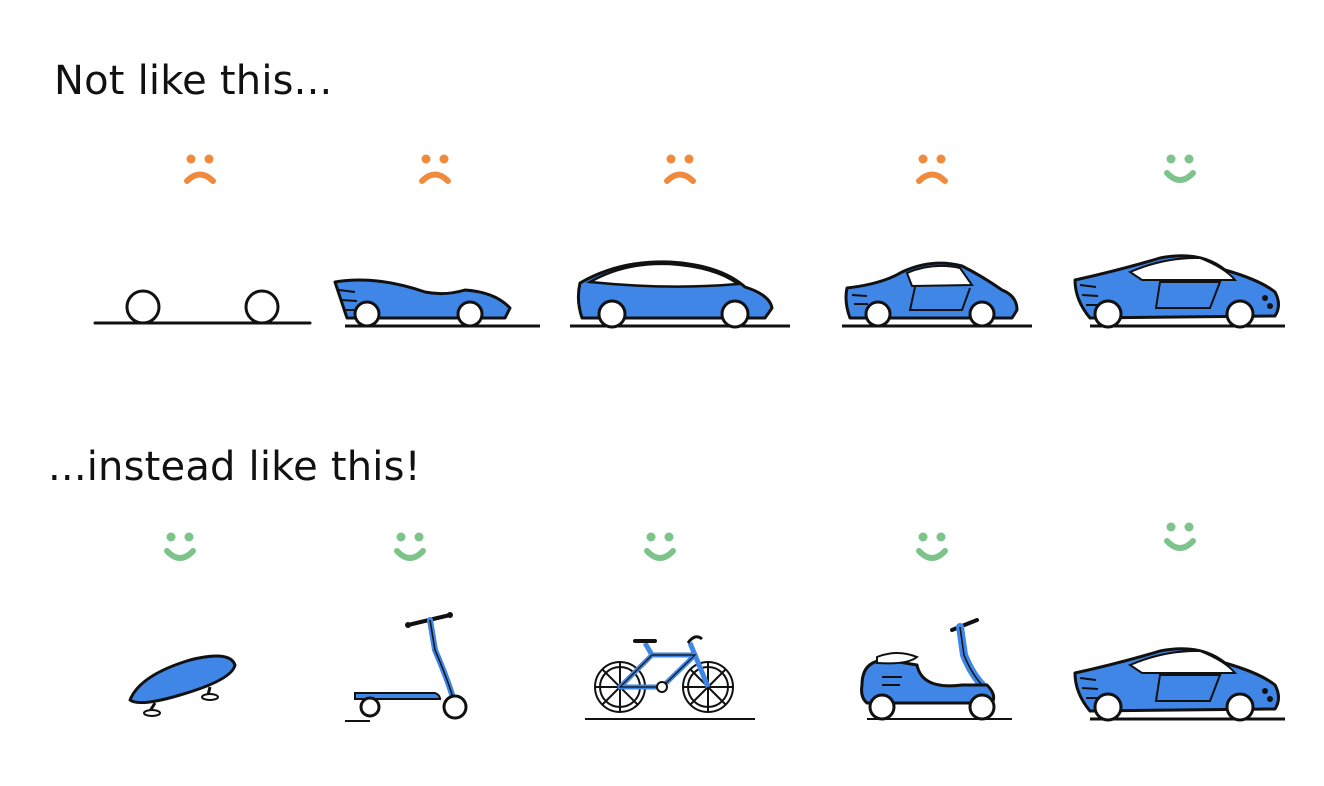 Image resolution: width=1324 pixels, height=786 pixels. What do you see at coordinates (936, 669) in the screenshot?
I see `motor-scooter-drawing` at bounding box center [936, 669].